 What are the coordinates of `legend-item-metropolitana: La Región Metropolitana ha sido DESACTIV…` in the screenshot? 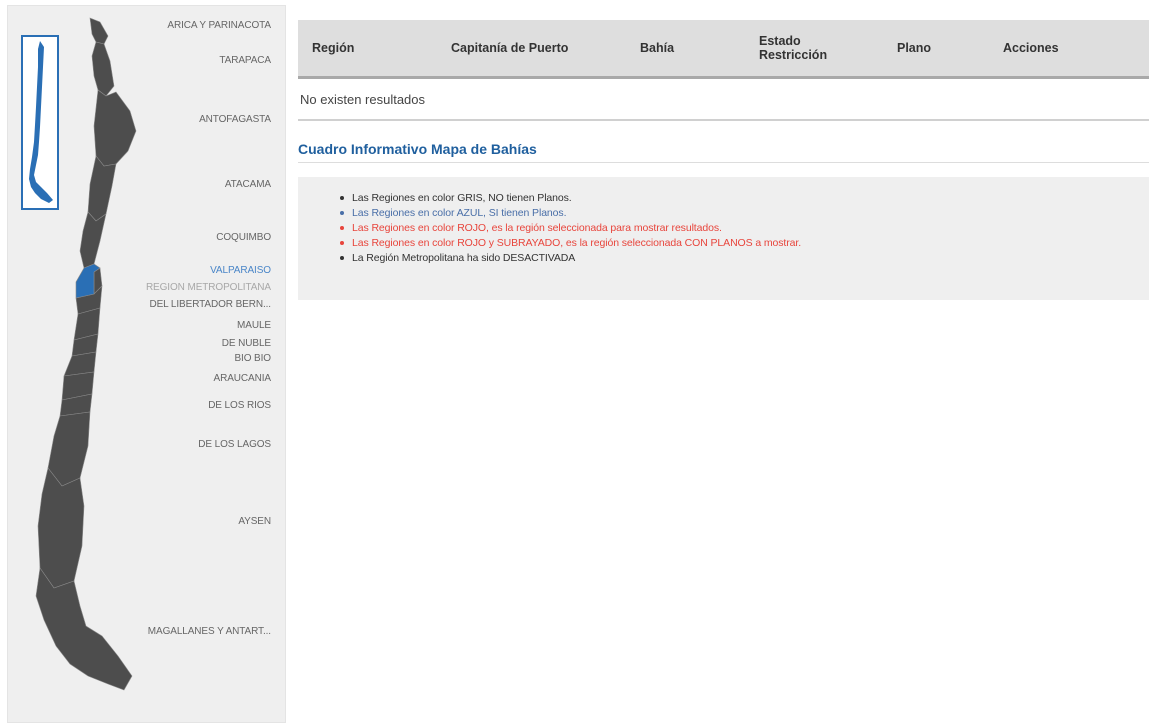 It's located at (744, 258).